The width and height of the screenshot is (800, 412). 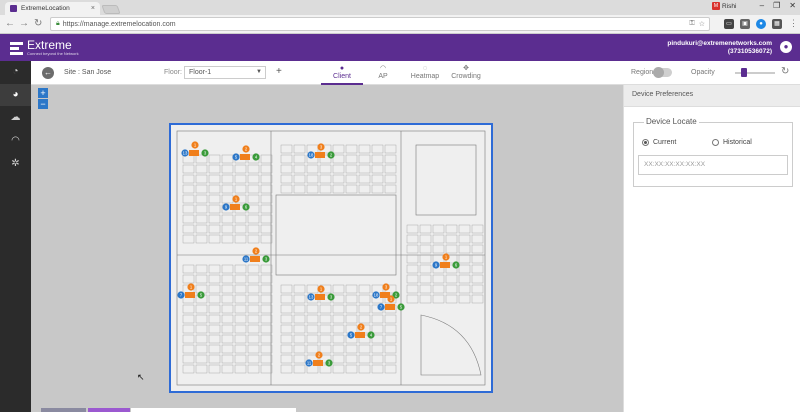 I want to click on zoom-in-button: +, so click(x=43, y=93).